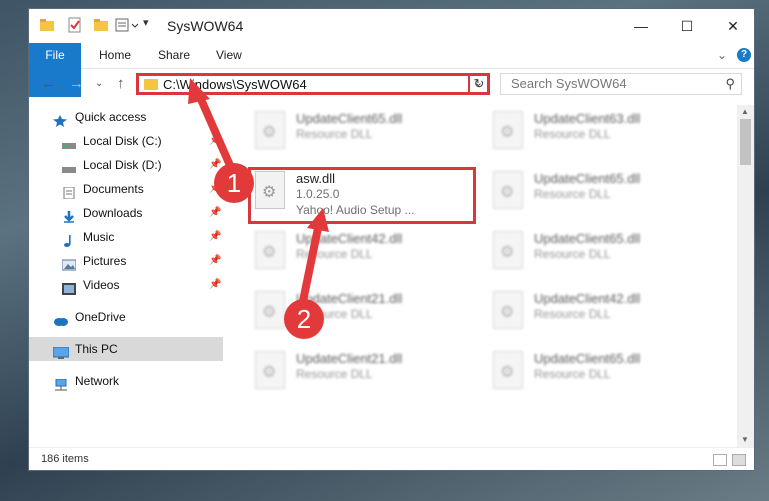 This screenshot has height=501, width=769. What do you see at coordinates (199, 91) in the screenshot?
I see `arrow-1-head` at bounding box center [199, 91].